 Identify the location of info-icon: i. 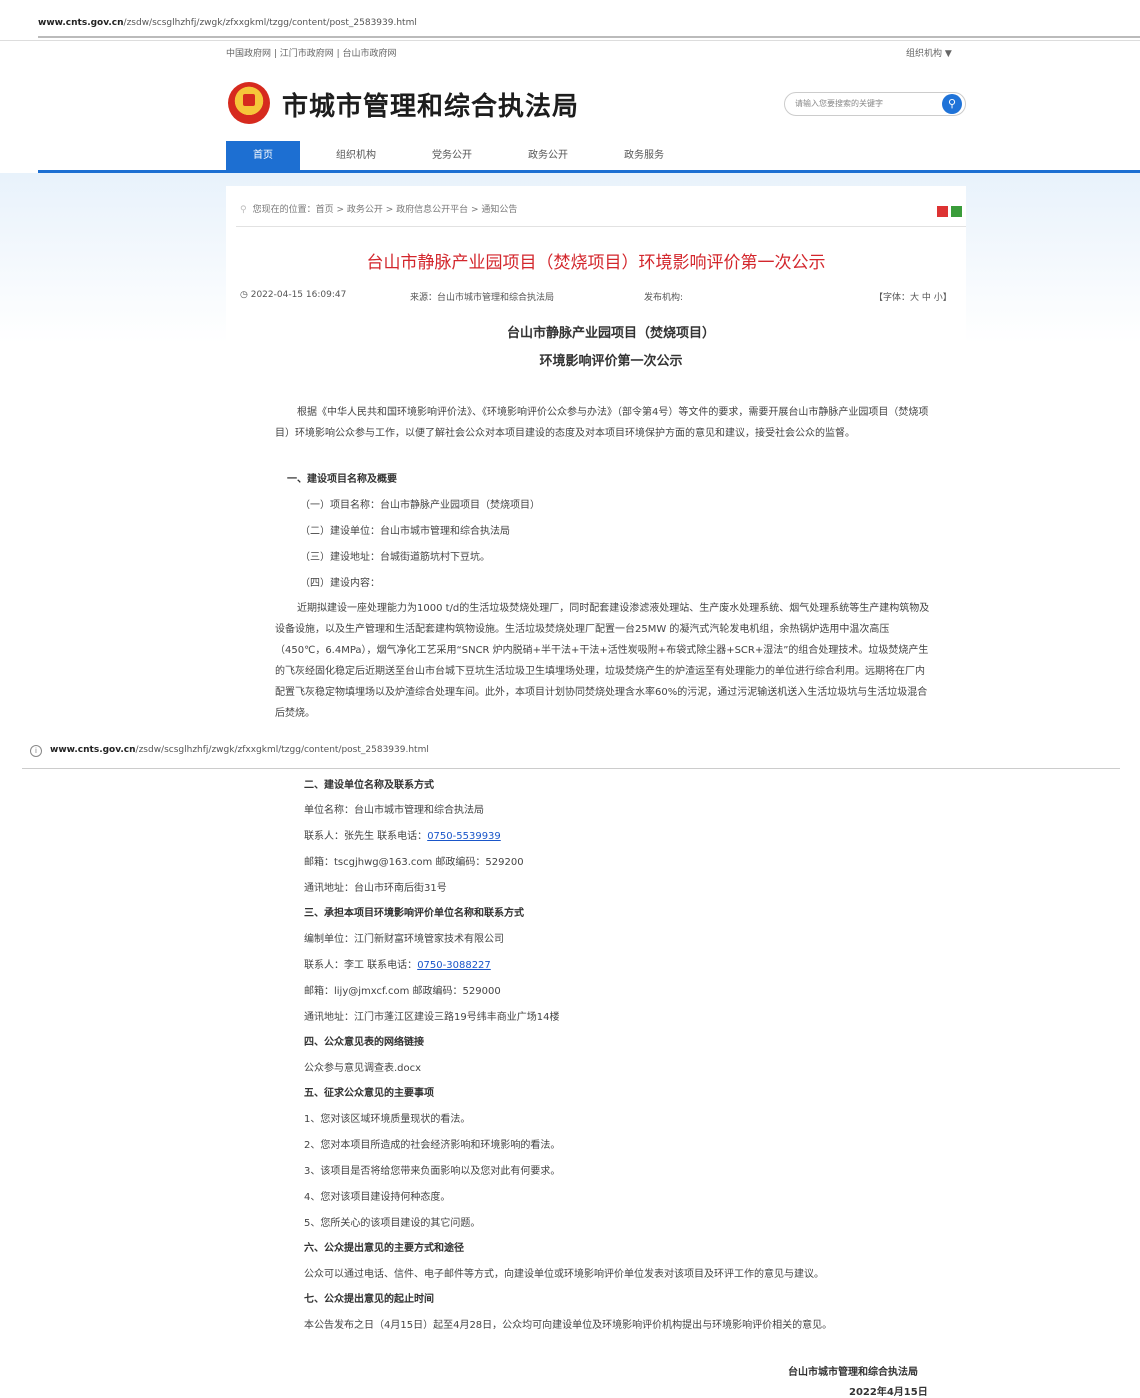
(36, 751).